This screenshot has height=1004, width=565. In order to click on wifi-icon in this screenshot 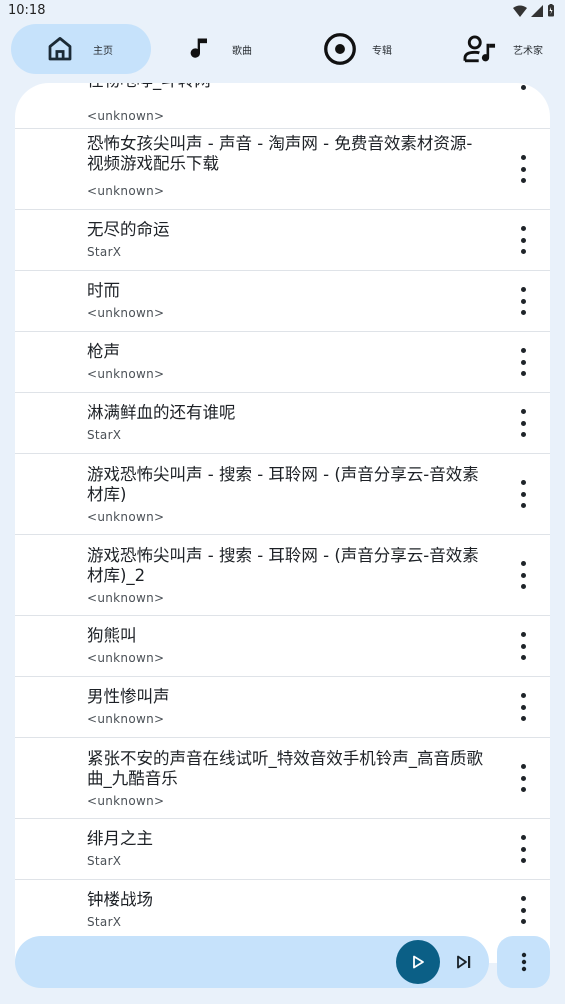, I will do `click(520, 11)`.